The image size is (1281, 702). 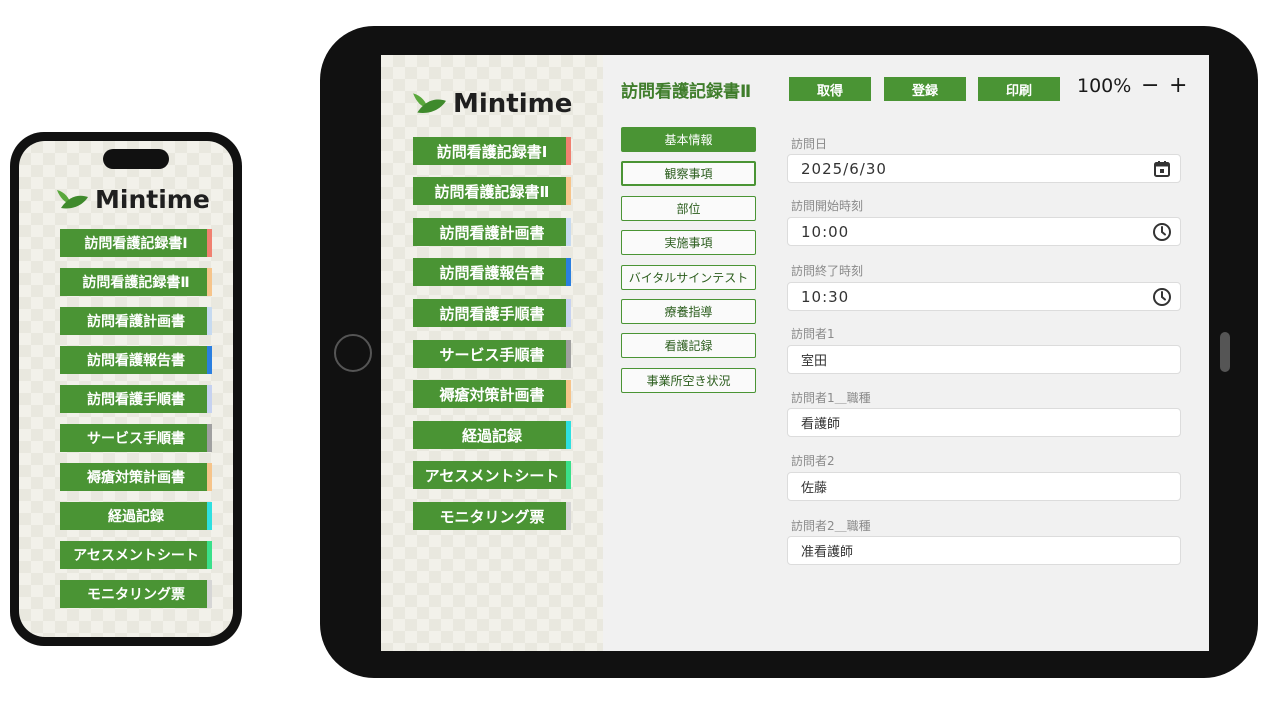 I want to click on start-time-label: 訪問開始時刻, so click(x=827, y=206).